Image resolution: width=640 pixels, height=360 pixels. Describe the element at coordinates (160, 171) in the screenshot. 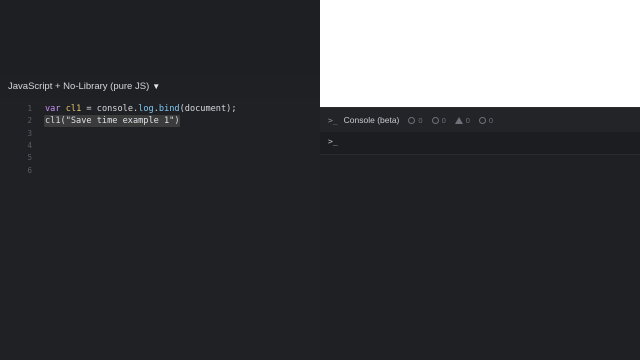

I see `code-line: 6` at that location.